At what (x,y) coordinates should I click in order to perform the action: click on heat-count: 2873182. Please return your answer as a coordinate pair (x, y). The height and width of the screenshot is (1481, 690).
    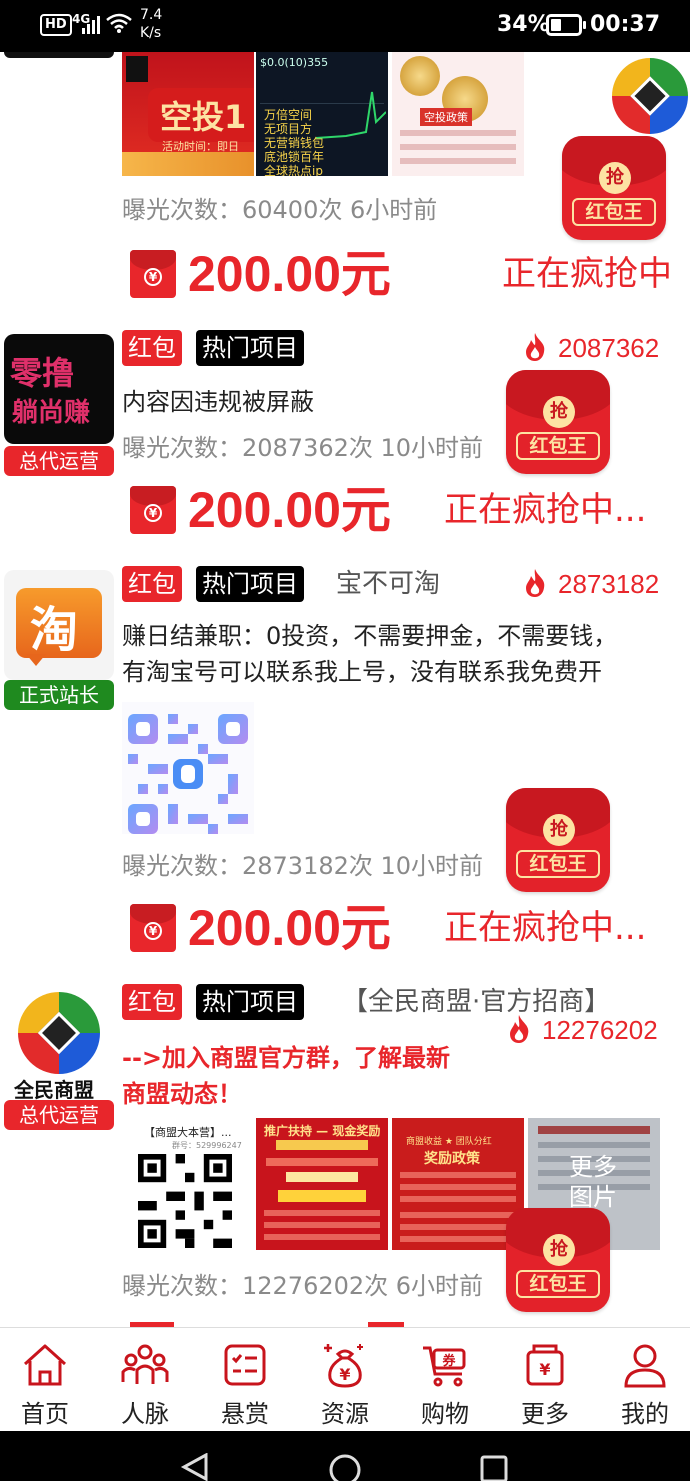
    Looking at the image, I should click on (591, 584).